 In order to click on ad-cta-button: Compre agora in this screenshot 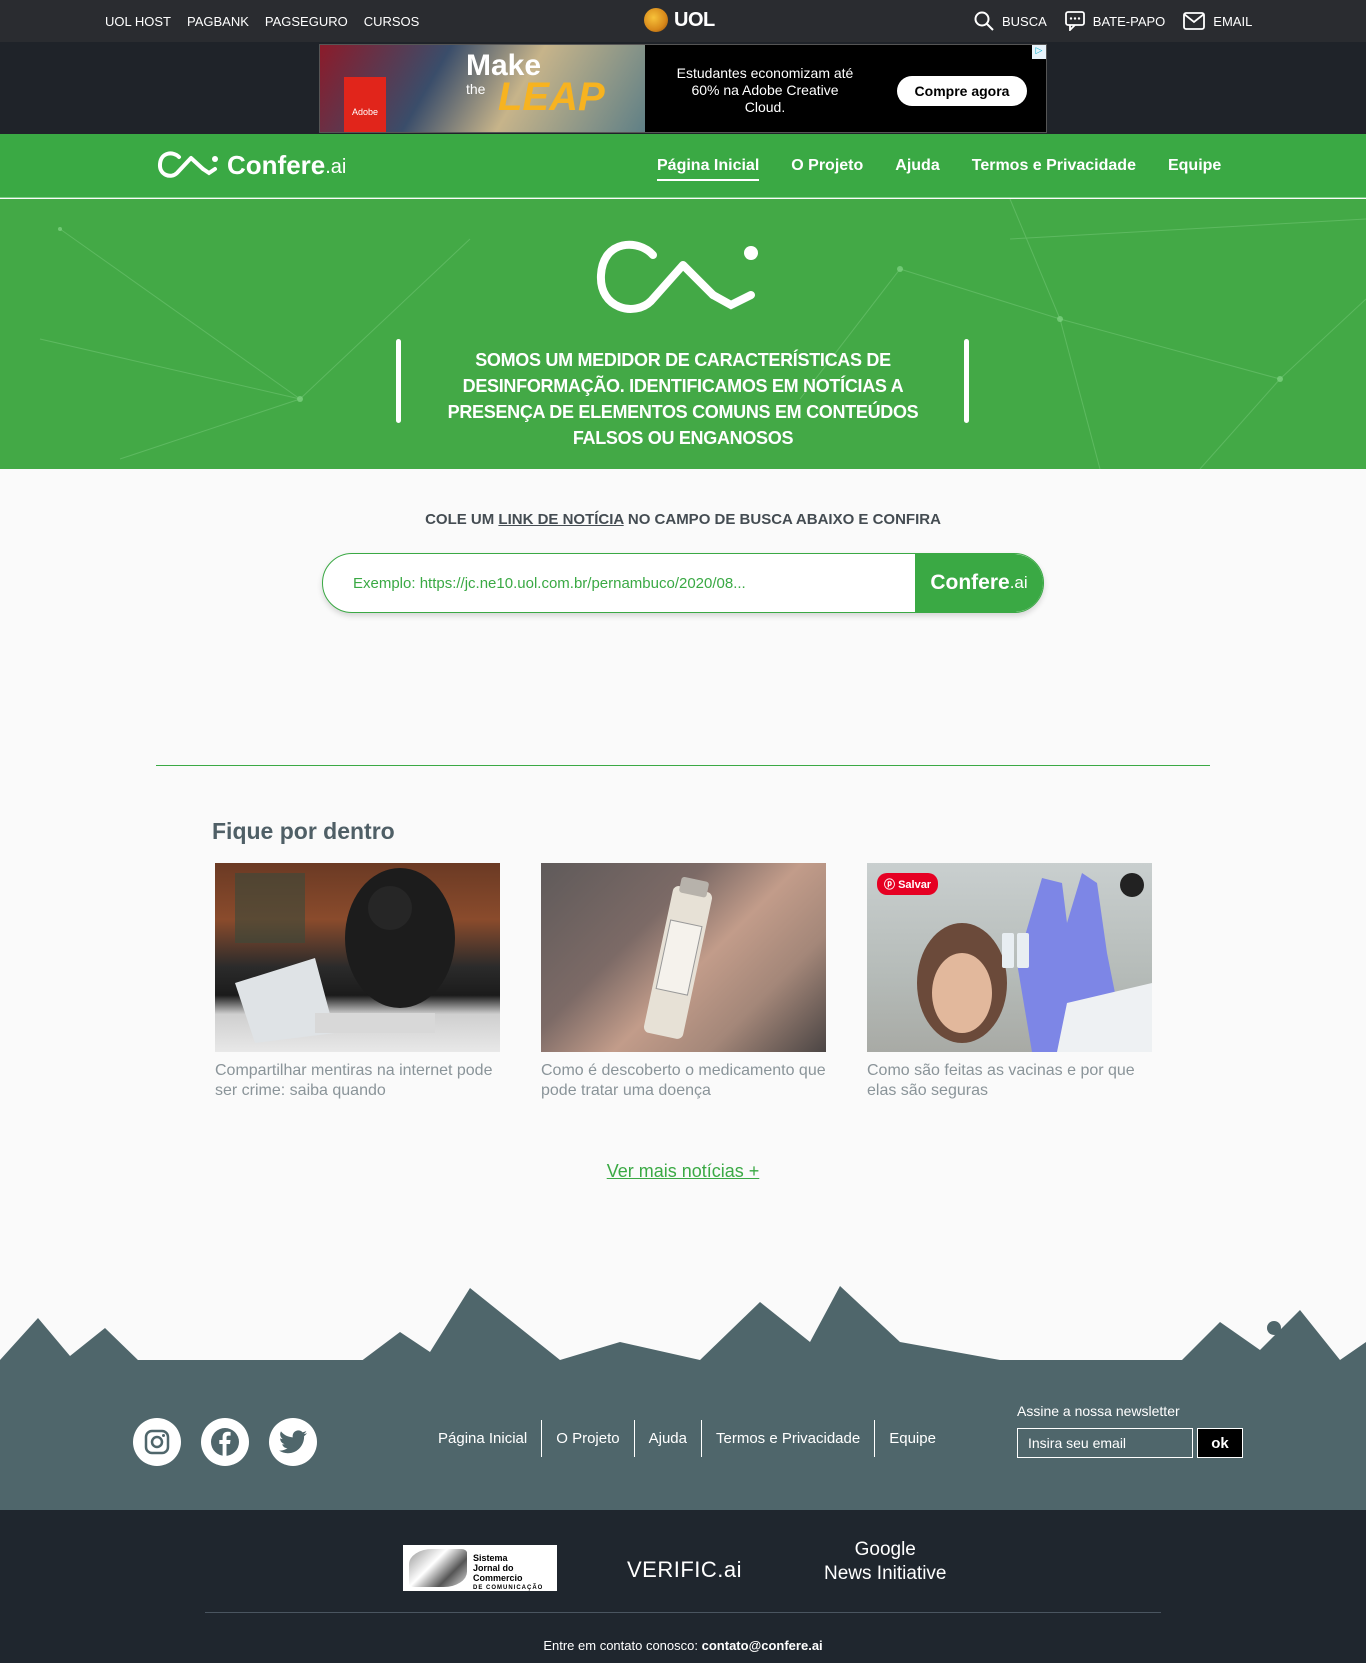, I will do `click(962, 91)`.